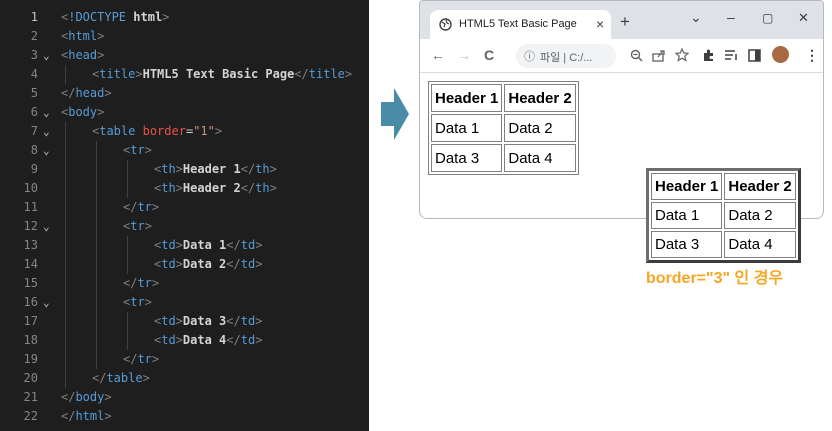 The image size is (832, 431). Describe the element at coordinates (184, 112) in the screenshot. I see `code-line: 6 ⌄ <body>` at that location.